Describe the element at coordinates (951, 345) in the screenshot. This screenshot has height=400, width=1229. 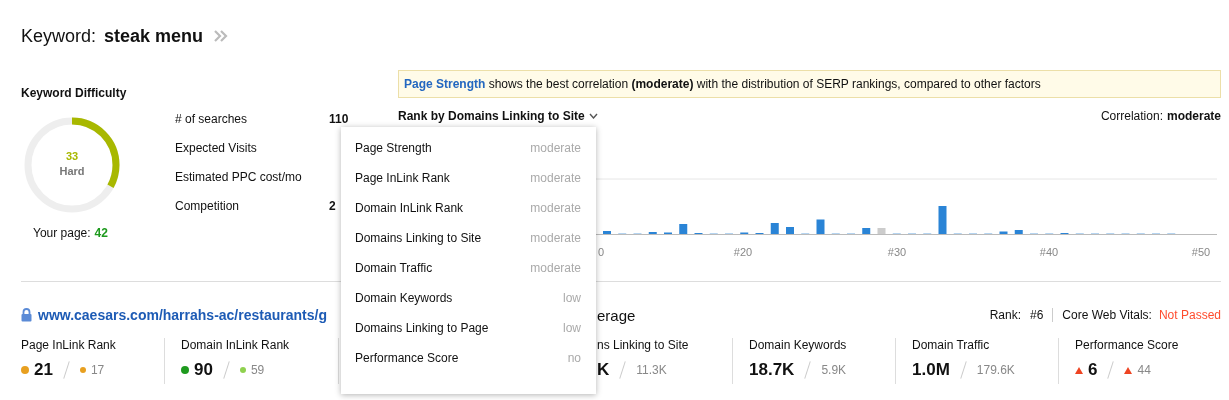
I see `metric-label: Domain Traffic` at that location.